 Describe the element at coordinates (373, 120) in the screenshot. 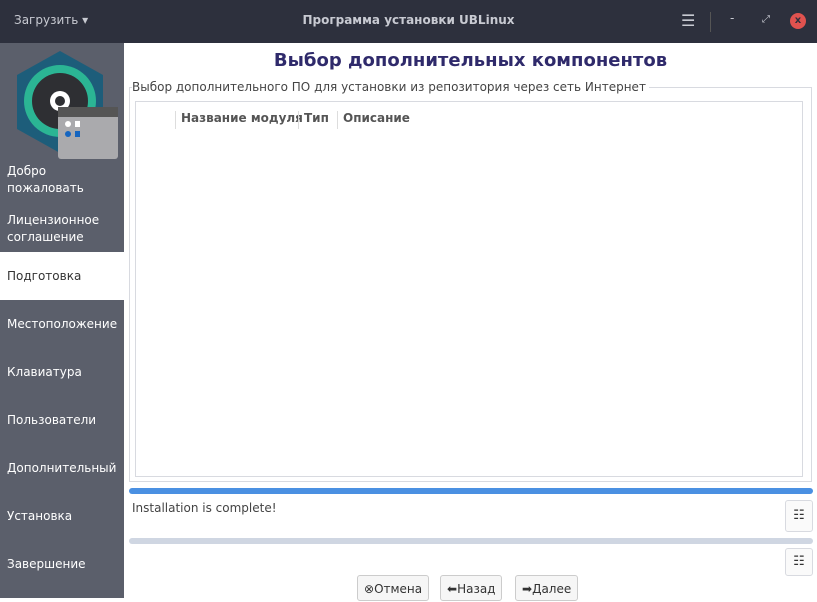

I see `column-header-description: Описание` at that location.